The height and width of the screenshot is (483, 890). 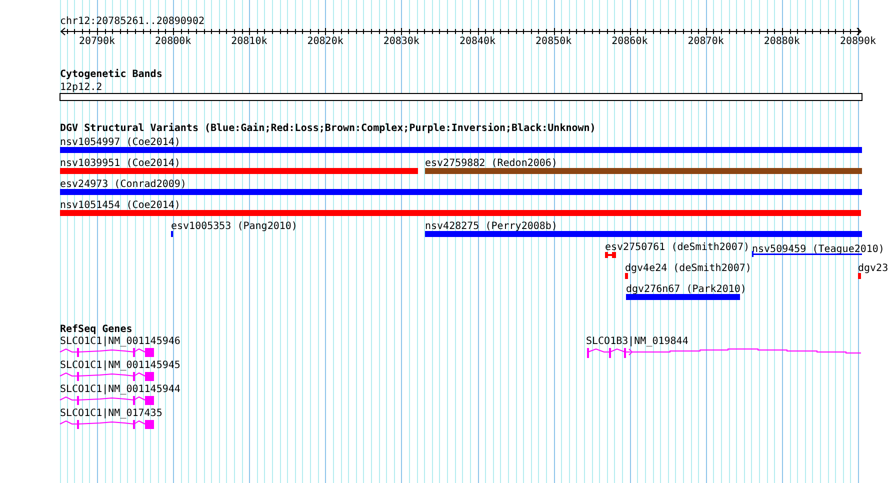 What do you see at coordinates (97, 41) in the screenshot?
I see `ruler-label: 20790k` at bounding box center [97, 41].